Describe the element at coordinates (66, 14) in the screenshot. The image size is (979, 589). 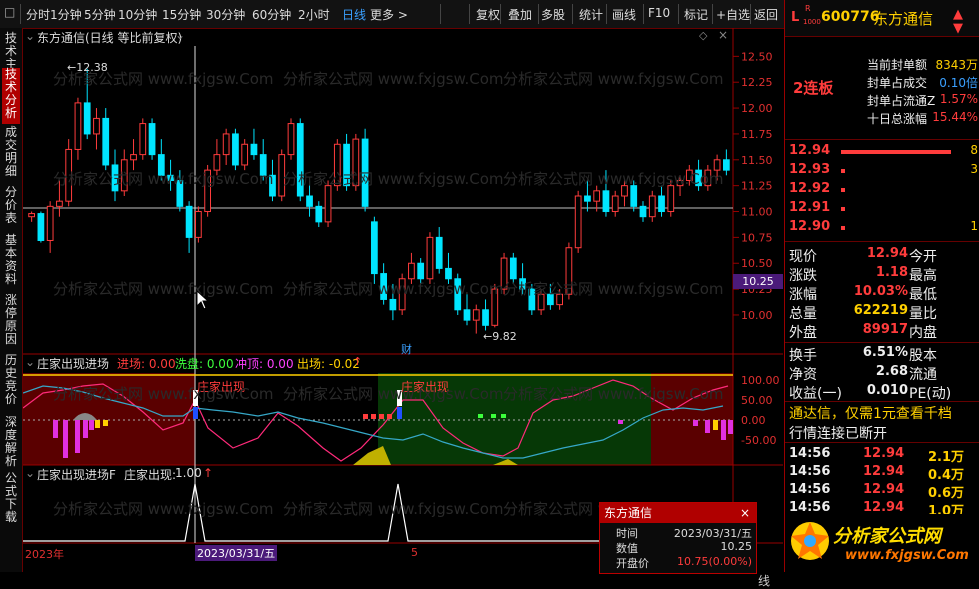
I see `period-tab-1: 1分钟` at that location.